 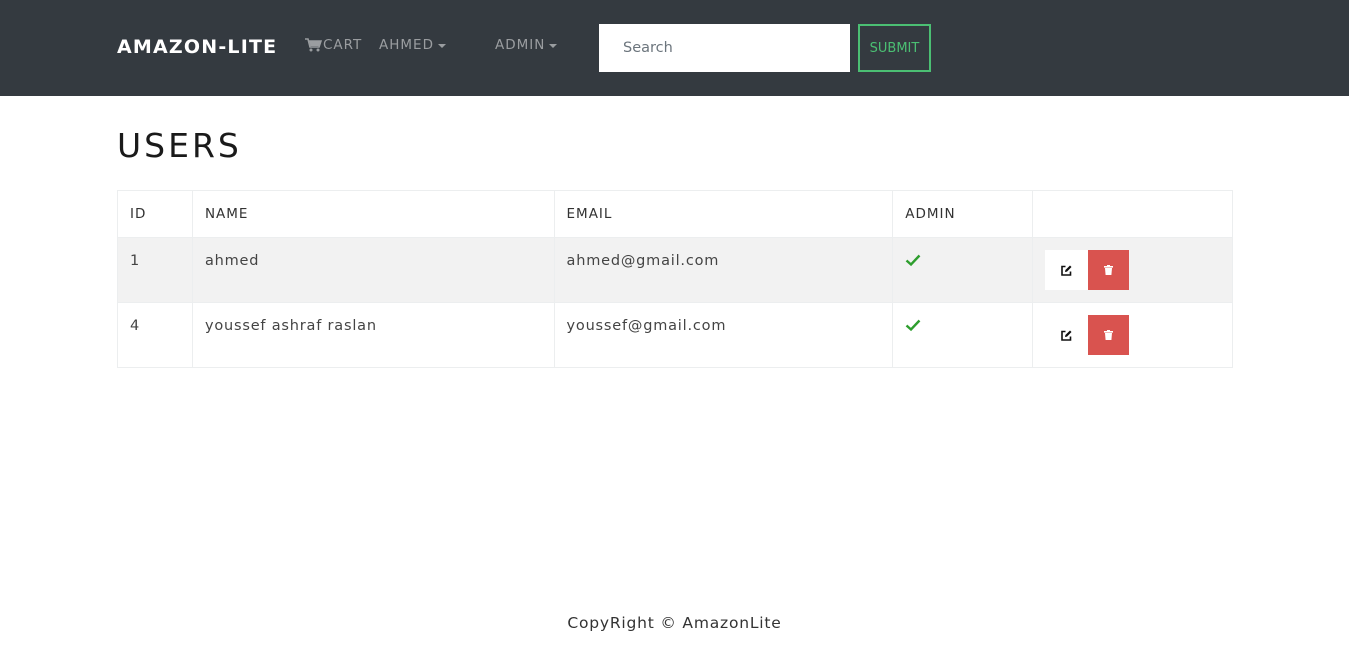 I want to click on user-id-cell: 4, so click(x=155, y=335).